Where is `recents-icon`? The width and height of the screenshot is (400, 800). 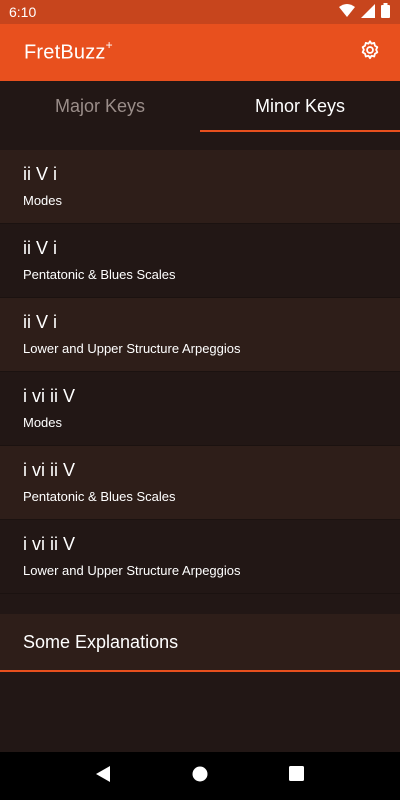
recents-icon is located at coordinates (297, 776).